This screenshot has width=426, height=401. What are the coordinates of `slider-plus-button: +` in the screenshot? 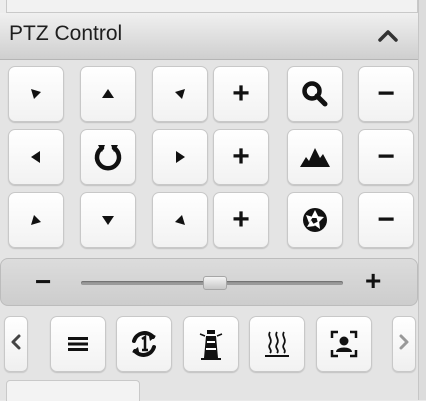 It's located at (373, 281).